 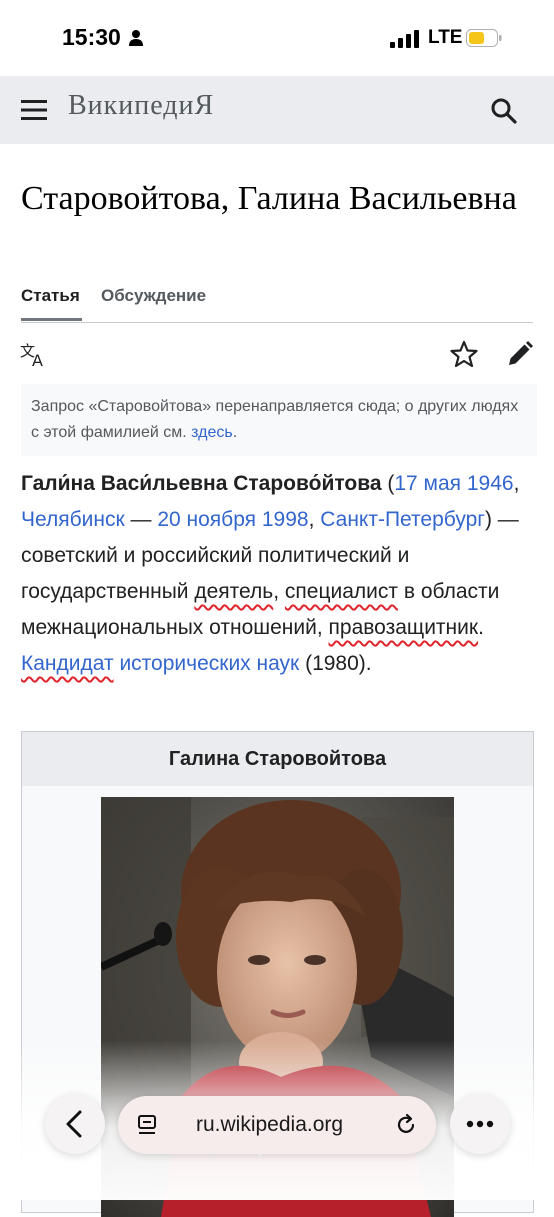 I want to click on ellipsis-icon, so click(x=480, y=1124).